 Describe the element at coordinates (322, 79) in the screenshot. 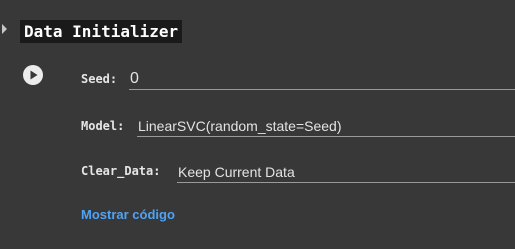

I see `seed-input: 0` at that location.